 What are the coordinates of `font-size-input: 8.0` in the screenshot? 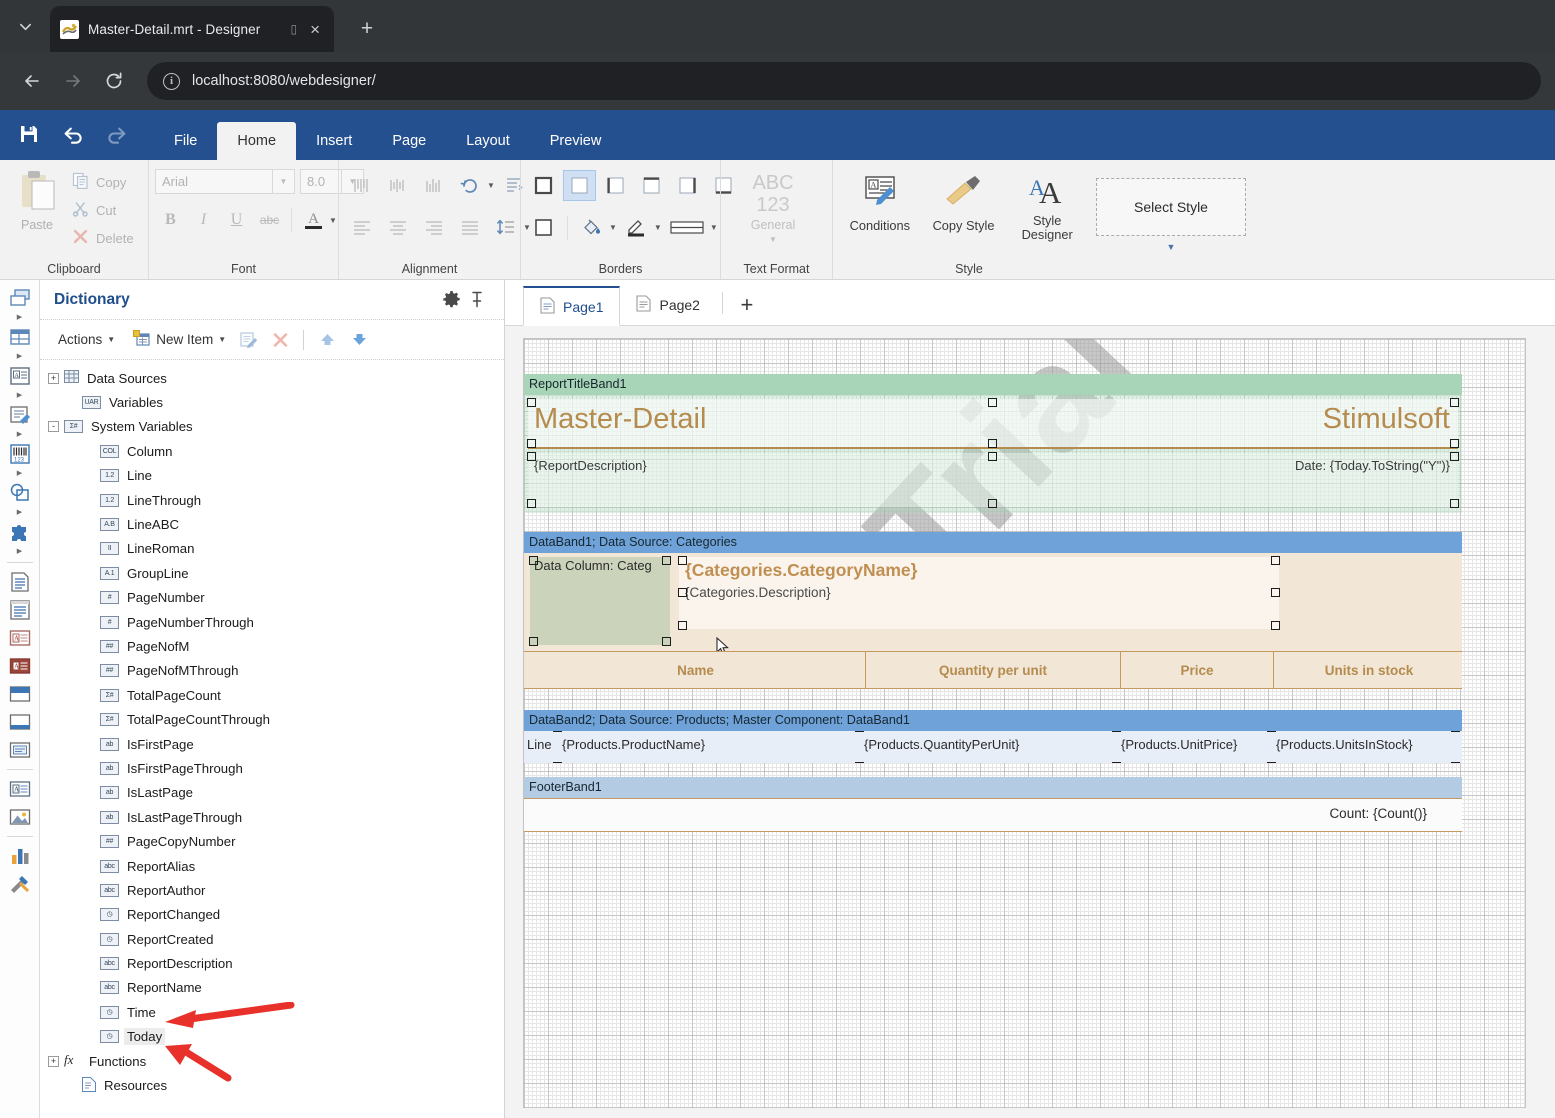 It's located at (321, 181).